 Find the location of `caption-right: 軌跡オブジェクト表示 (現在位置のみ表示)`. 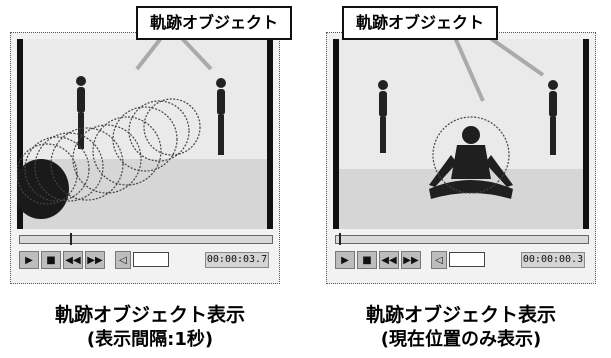

caption-right: 軌跡オブジェクト表示 (現在位置のみ表示) is located at coordinates (461, 327).